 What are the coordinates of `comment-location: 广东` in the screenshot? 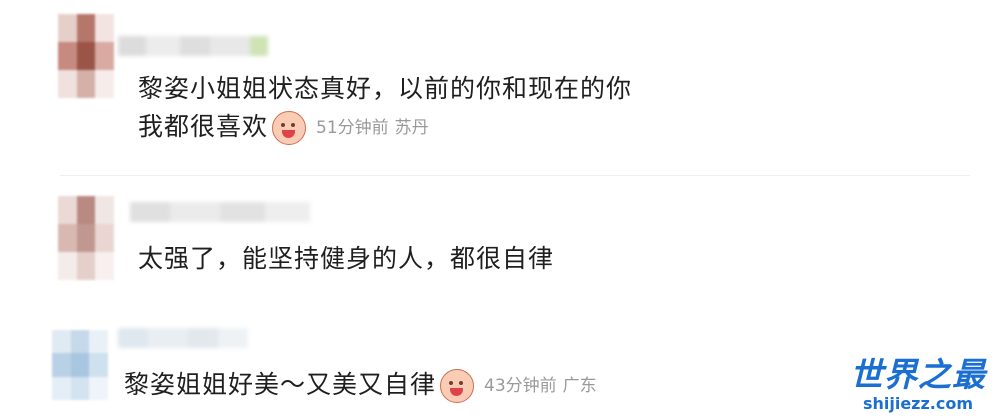 It's located at (579, 386).